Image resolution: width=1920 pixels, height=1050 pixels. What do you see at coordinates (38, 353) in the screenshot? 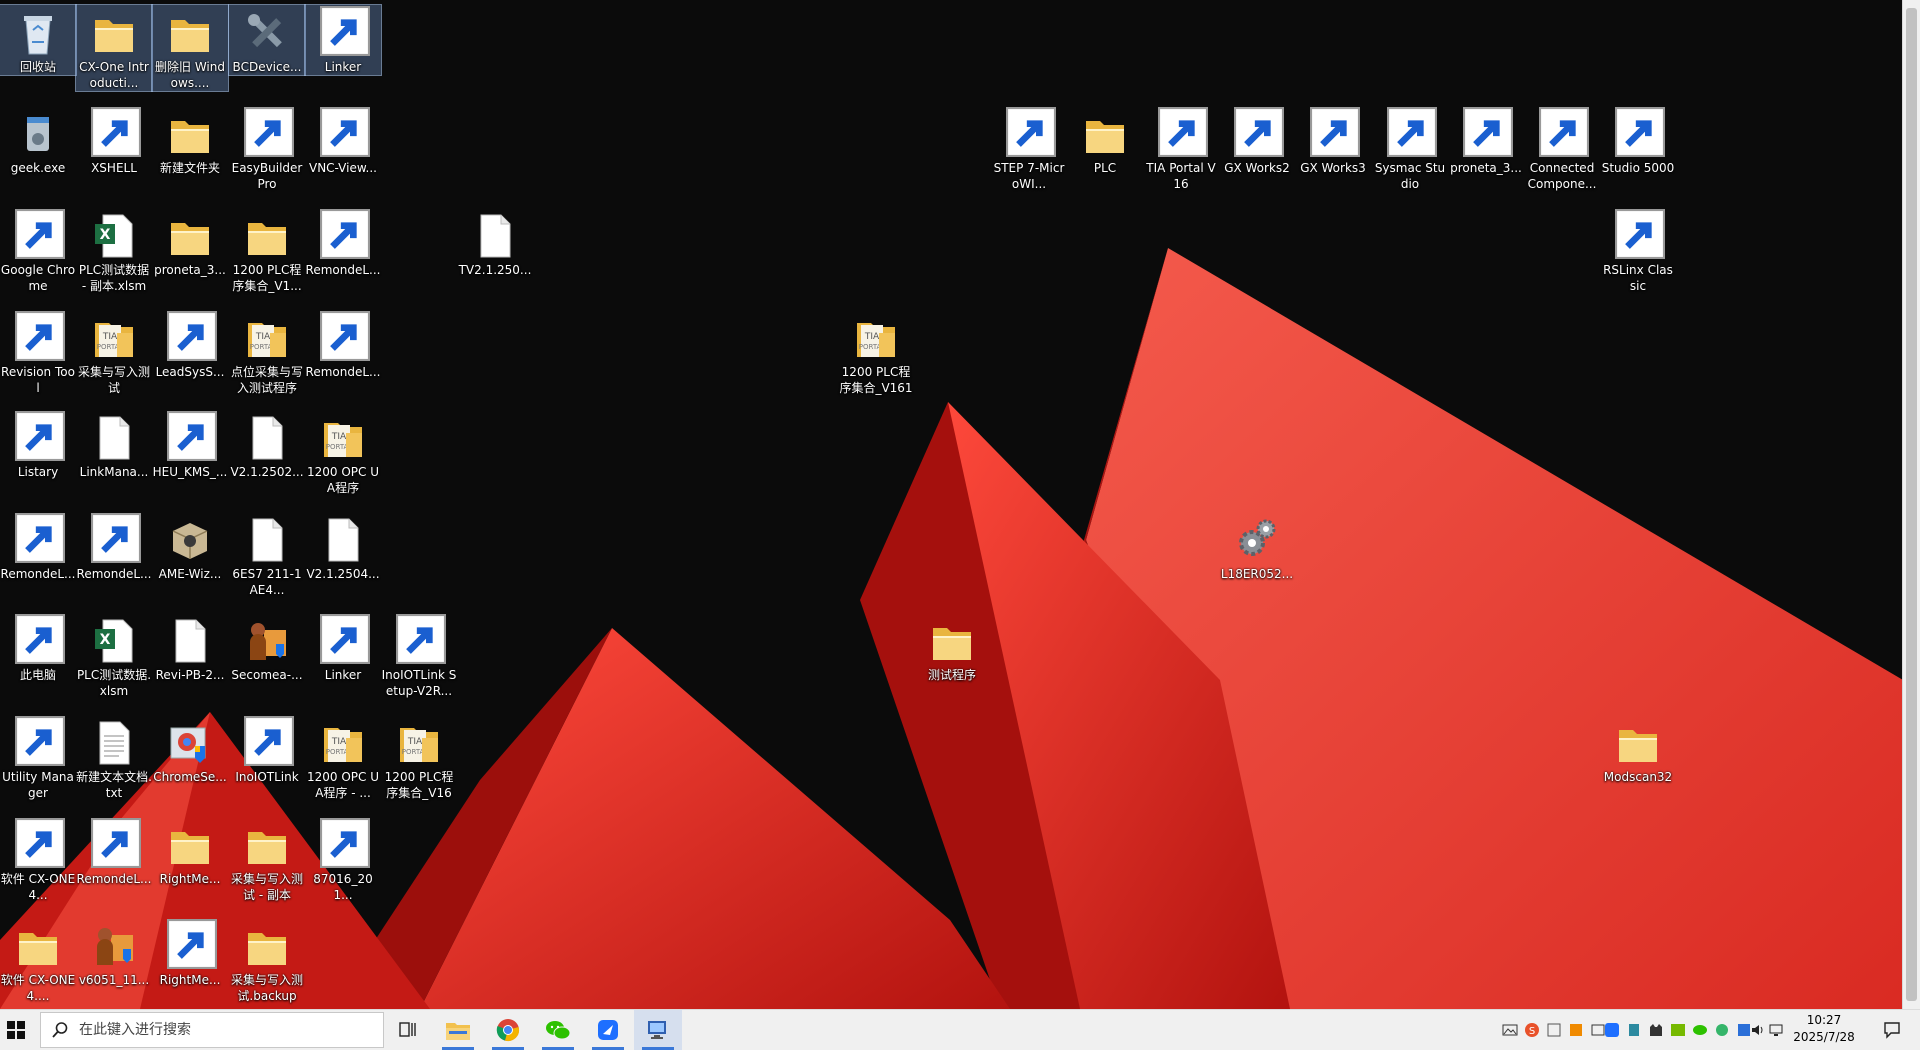
I see `desktop-icon: Revision Tool` at bounding box center [38, 353].